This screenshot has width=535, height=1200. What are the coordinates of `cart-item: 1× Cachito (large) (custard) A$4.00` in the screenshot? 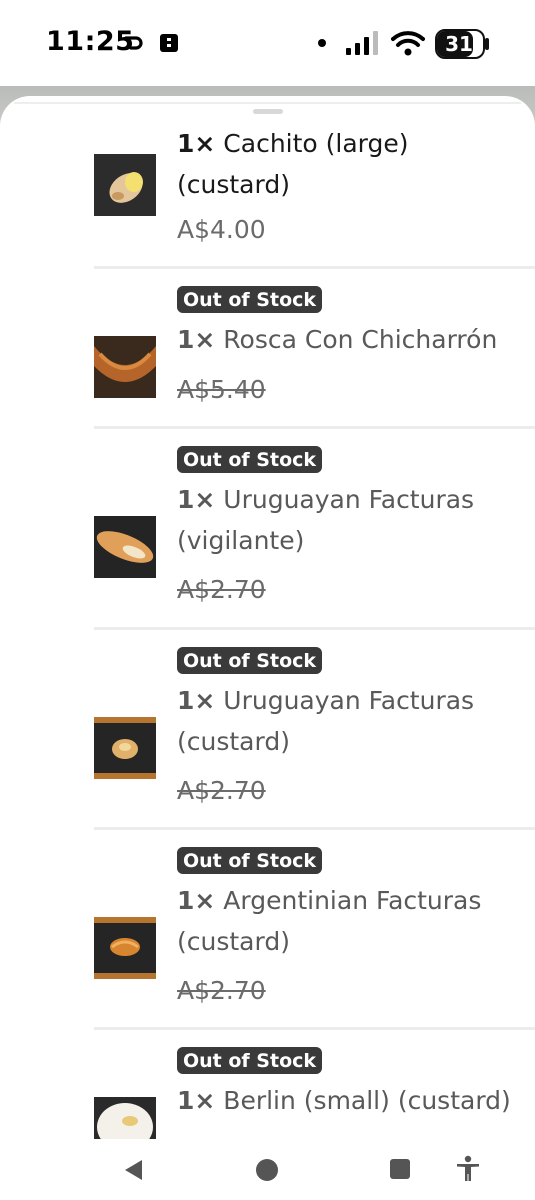 It's located at (267, 184).